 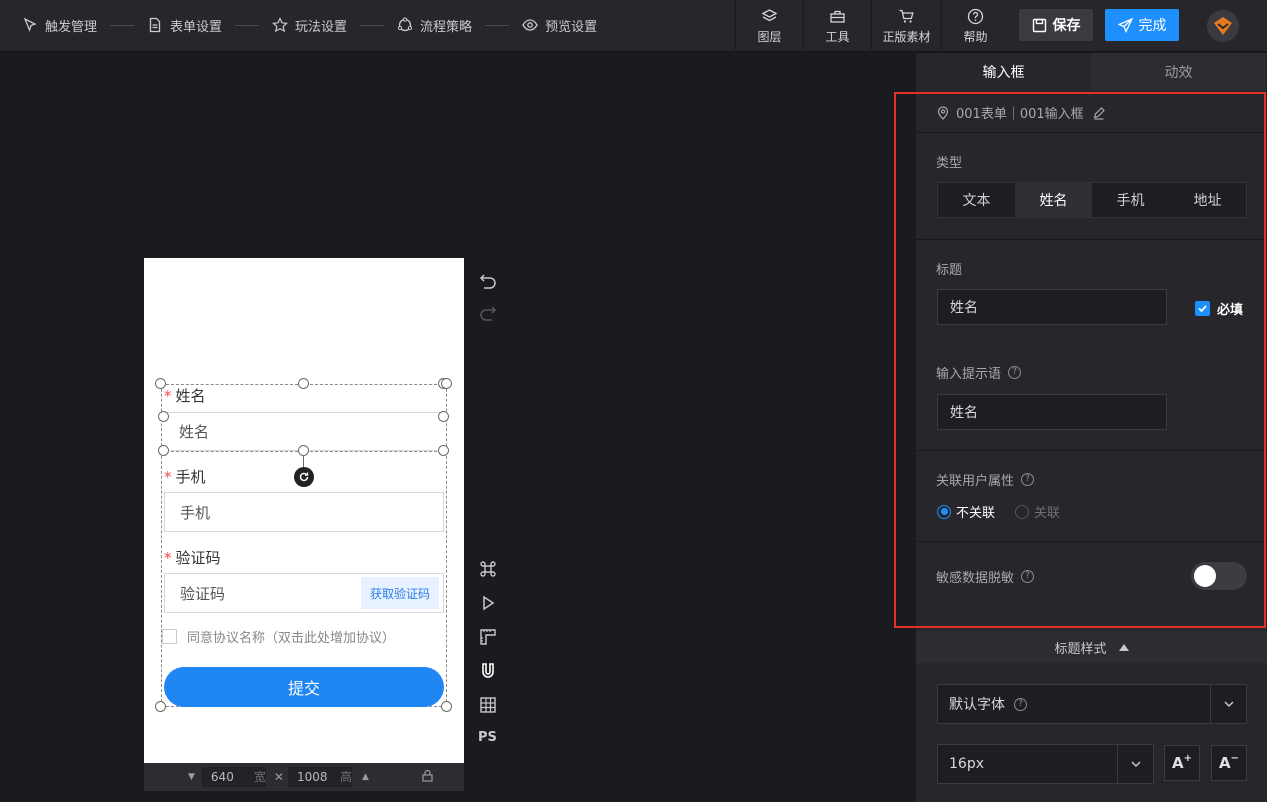 I want to click on rotate-handle, so click(x=304, y=477).